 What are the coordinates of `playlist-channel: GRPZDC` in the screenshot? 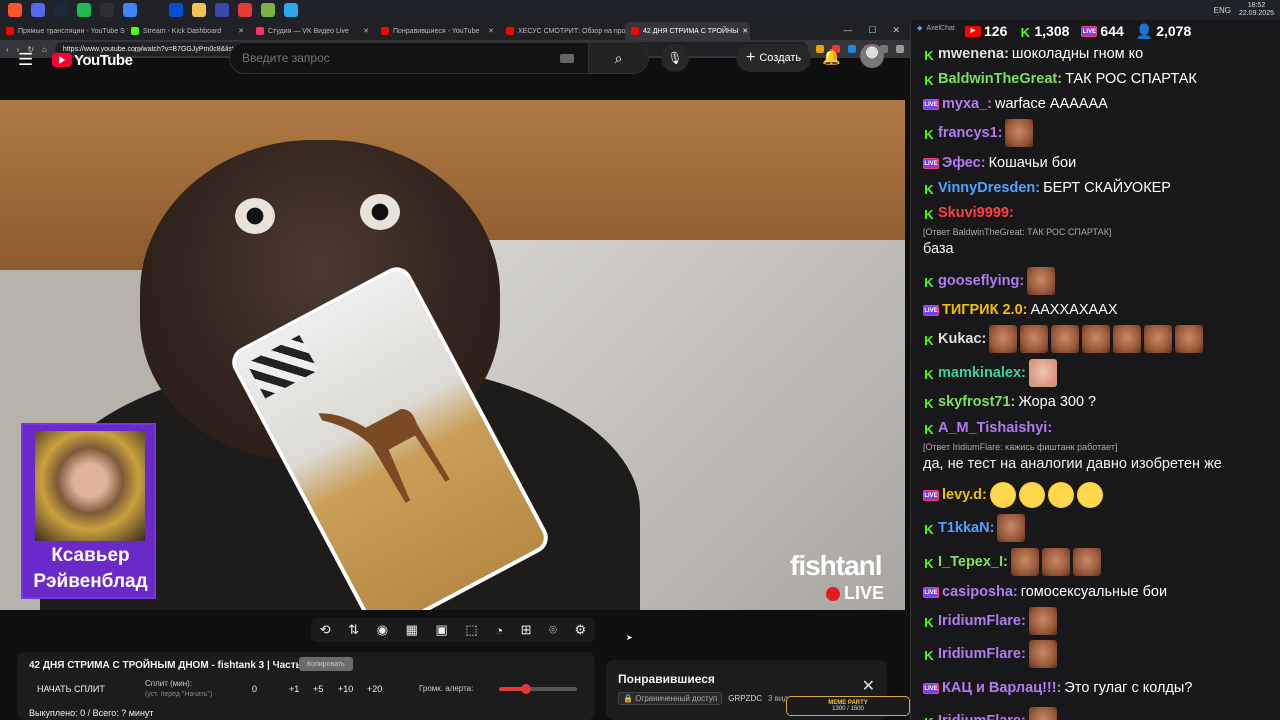 It's located at (745, 698).